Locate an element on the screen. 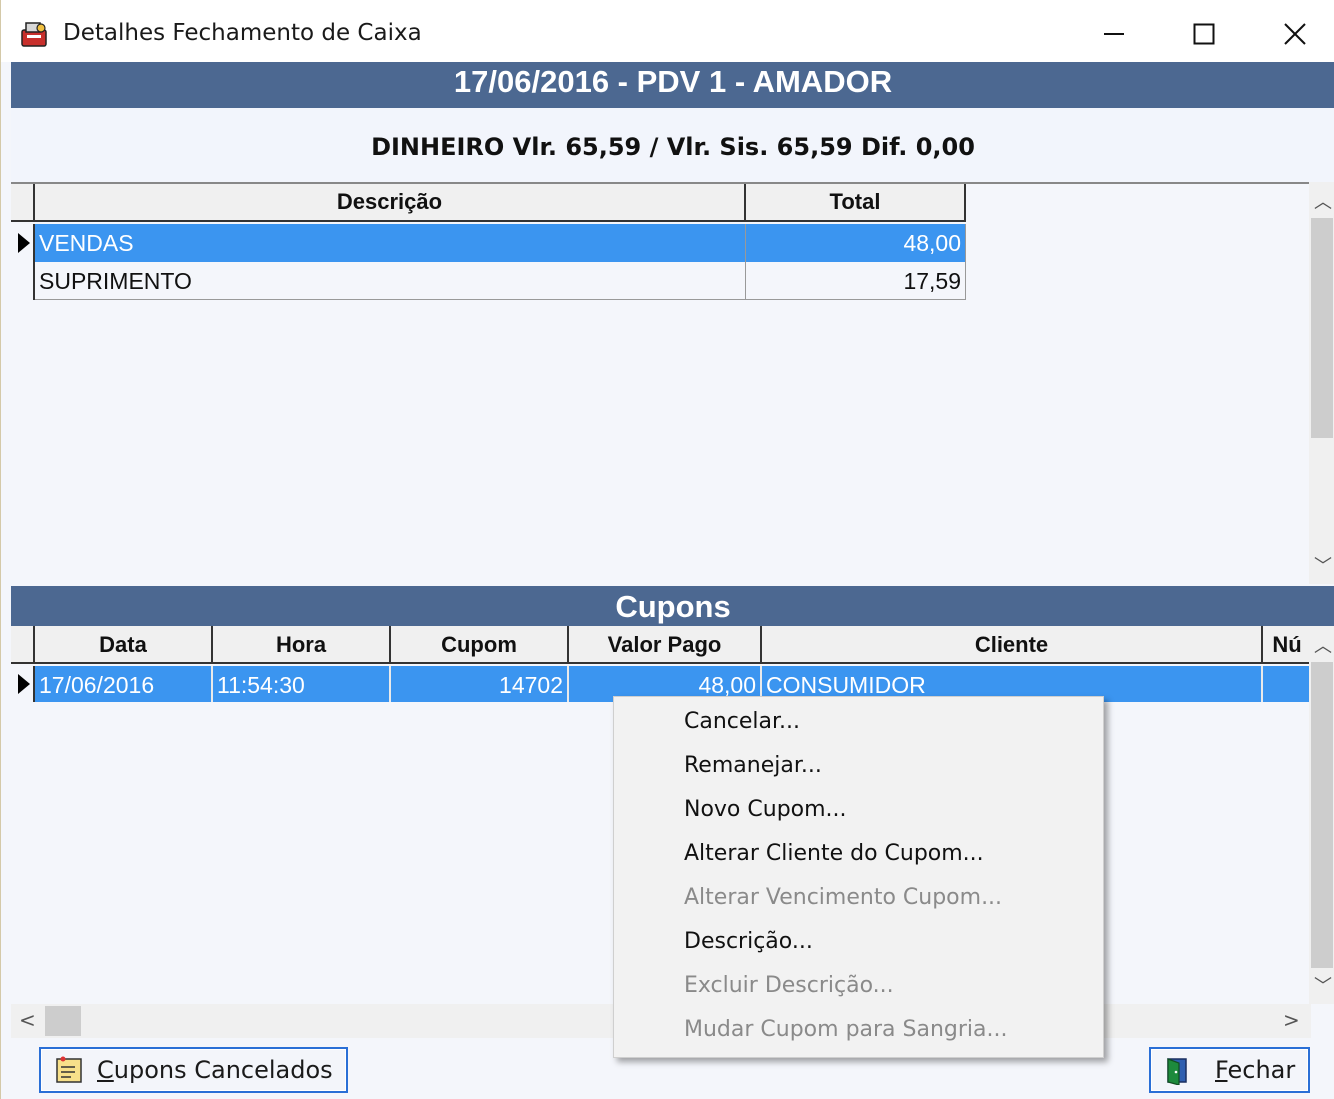 Image resolution: width=1334 pixels, height=1099 pixels. column-header-cupom: Cupom is located at coordinates (480, 644).